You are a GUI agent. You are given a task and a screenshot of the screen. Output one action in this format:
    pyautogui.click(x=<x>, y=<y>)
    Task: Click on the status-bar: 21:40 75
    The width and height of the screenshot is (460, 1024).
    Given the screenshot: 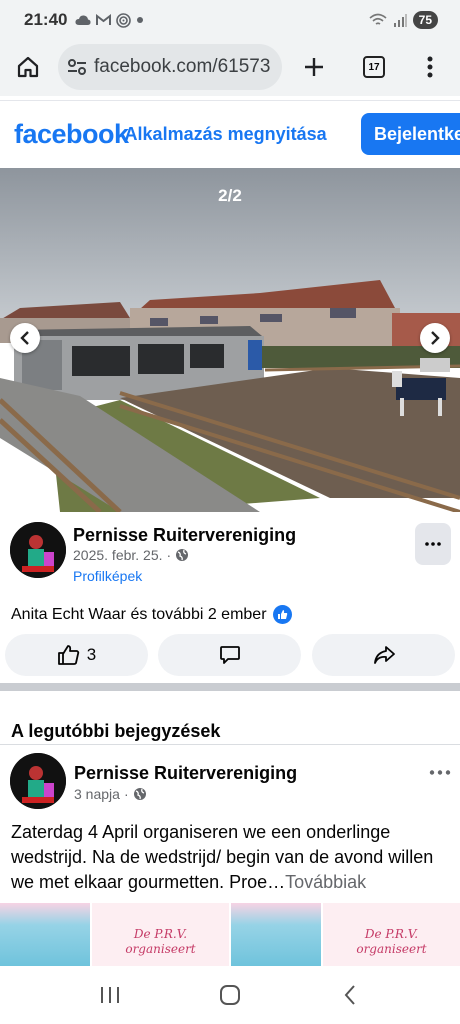 What is the action you would take?
    pyautogui.click(x=230, y=20)
    